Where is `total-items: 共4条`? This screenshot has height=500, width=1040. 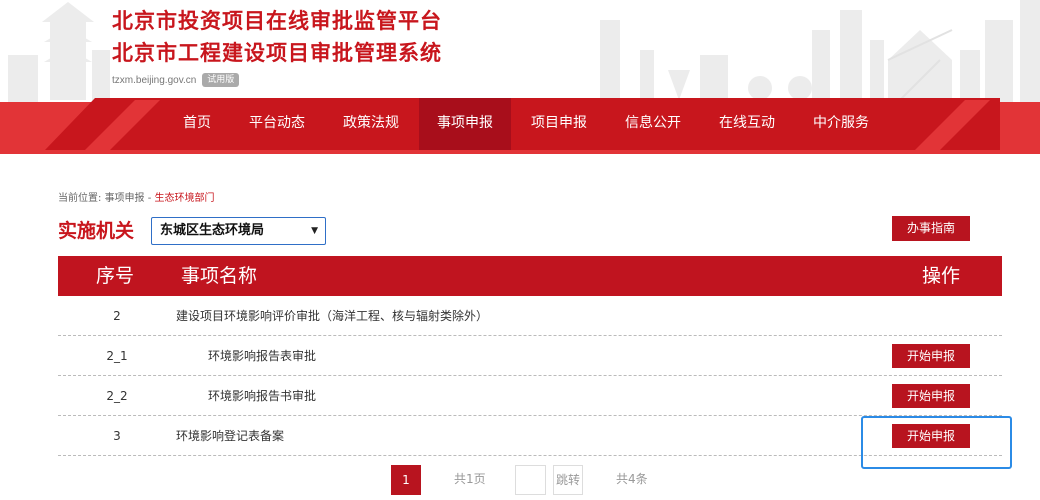 total-items: 共4条 is located at coordinates (632, 479).